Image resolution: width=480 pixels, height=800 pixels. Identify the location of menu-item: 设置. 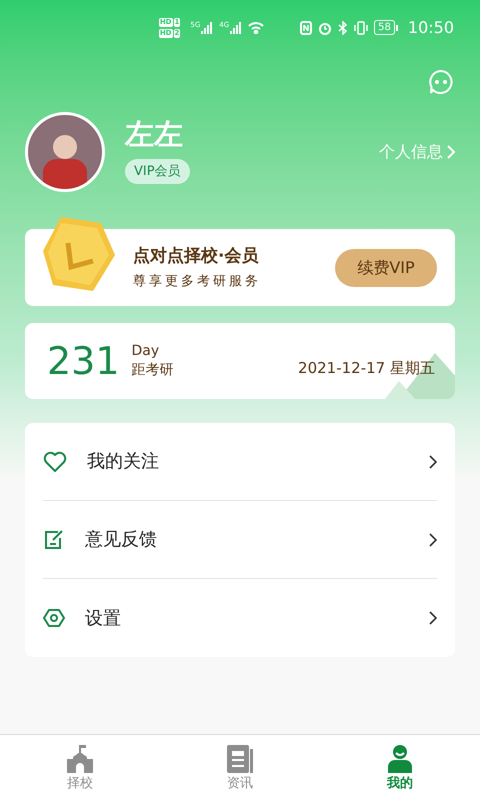
(240, 618).